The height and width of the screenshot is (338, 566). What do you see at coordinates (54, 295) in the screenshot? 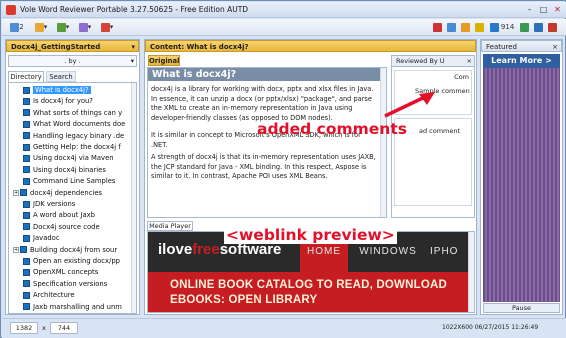
I see `tree-item-label: Architecture` at bounding box center [54, 295].